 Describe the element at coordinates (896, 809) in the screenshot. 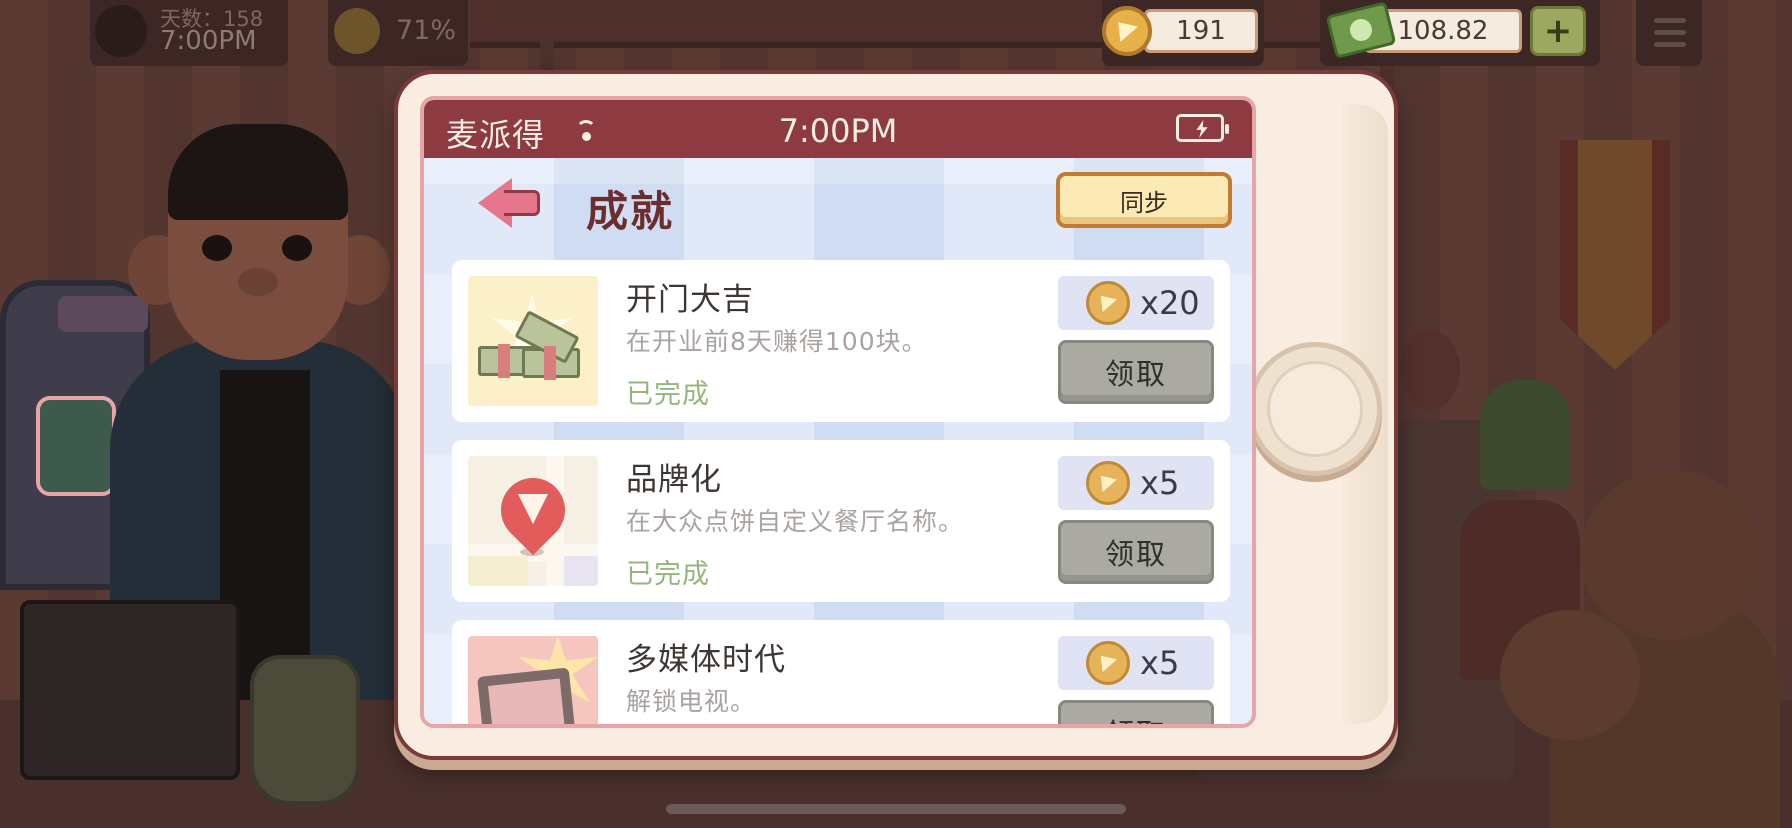

I see `home-indicator` at that location.